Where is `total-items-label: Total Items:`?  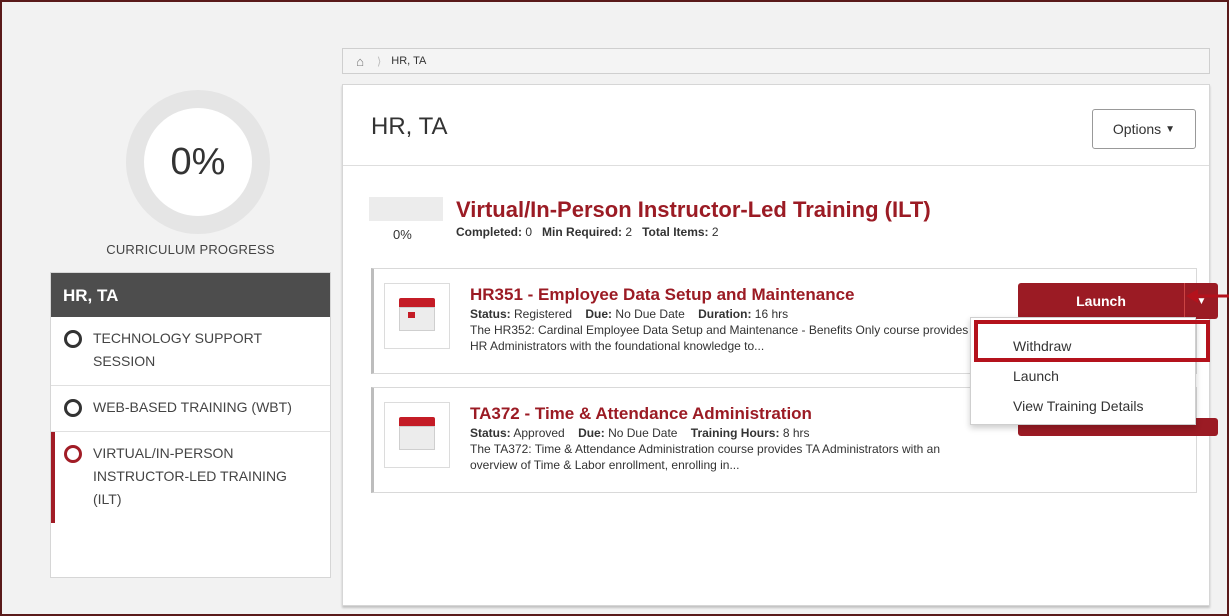 total-items-label: Total Items: is located at coordinates (675, 232).